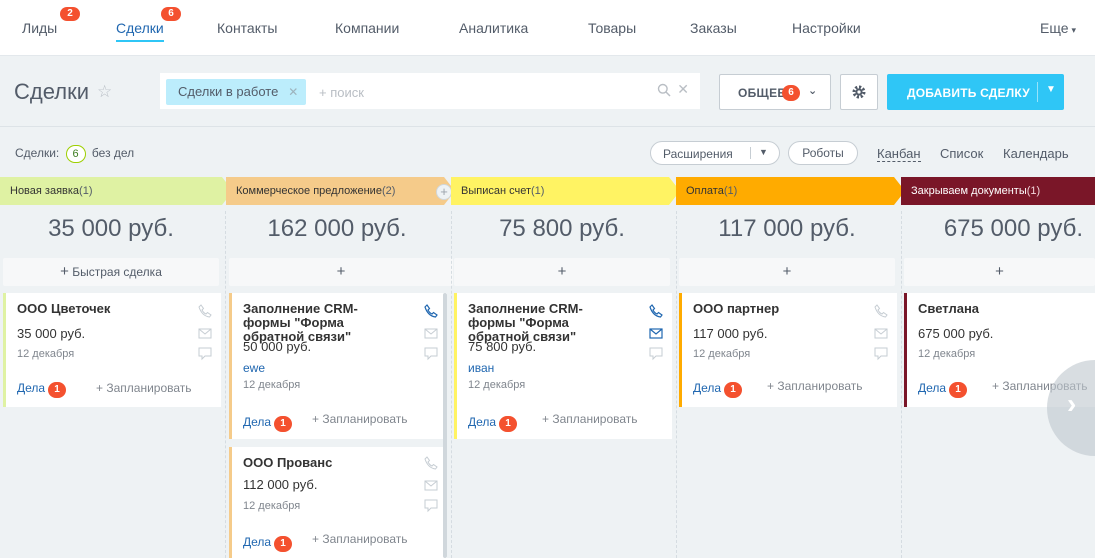 Image resolution: width=1095 pixels, height=558 pixels. I want to click on nav-item-leads: Лиды 2, so click(51, 21).